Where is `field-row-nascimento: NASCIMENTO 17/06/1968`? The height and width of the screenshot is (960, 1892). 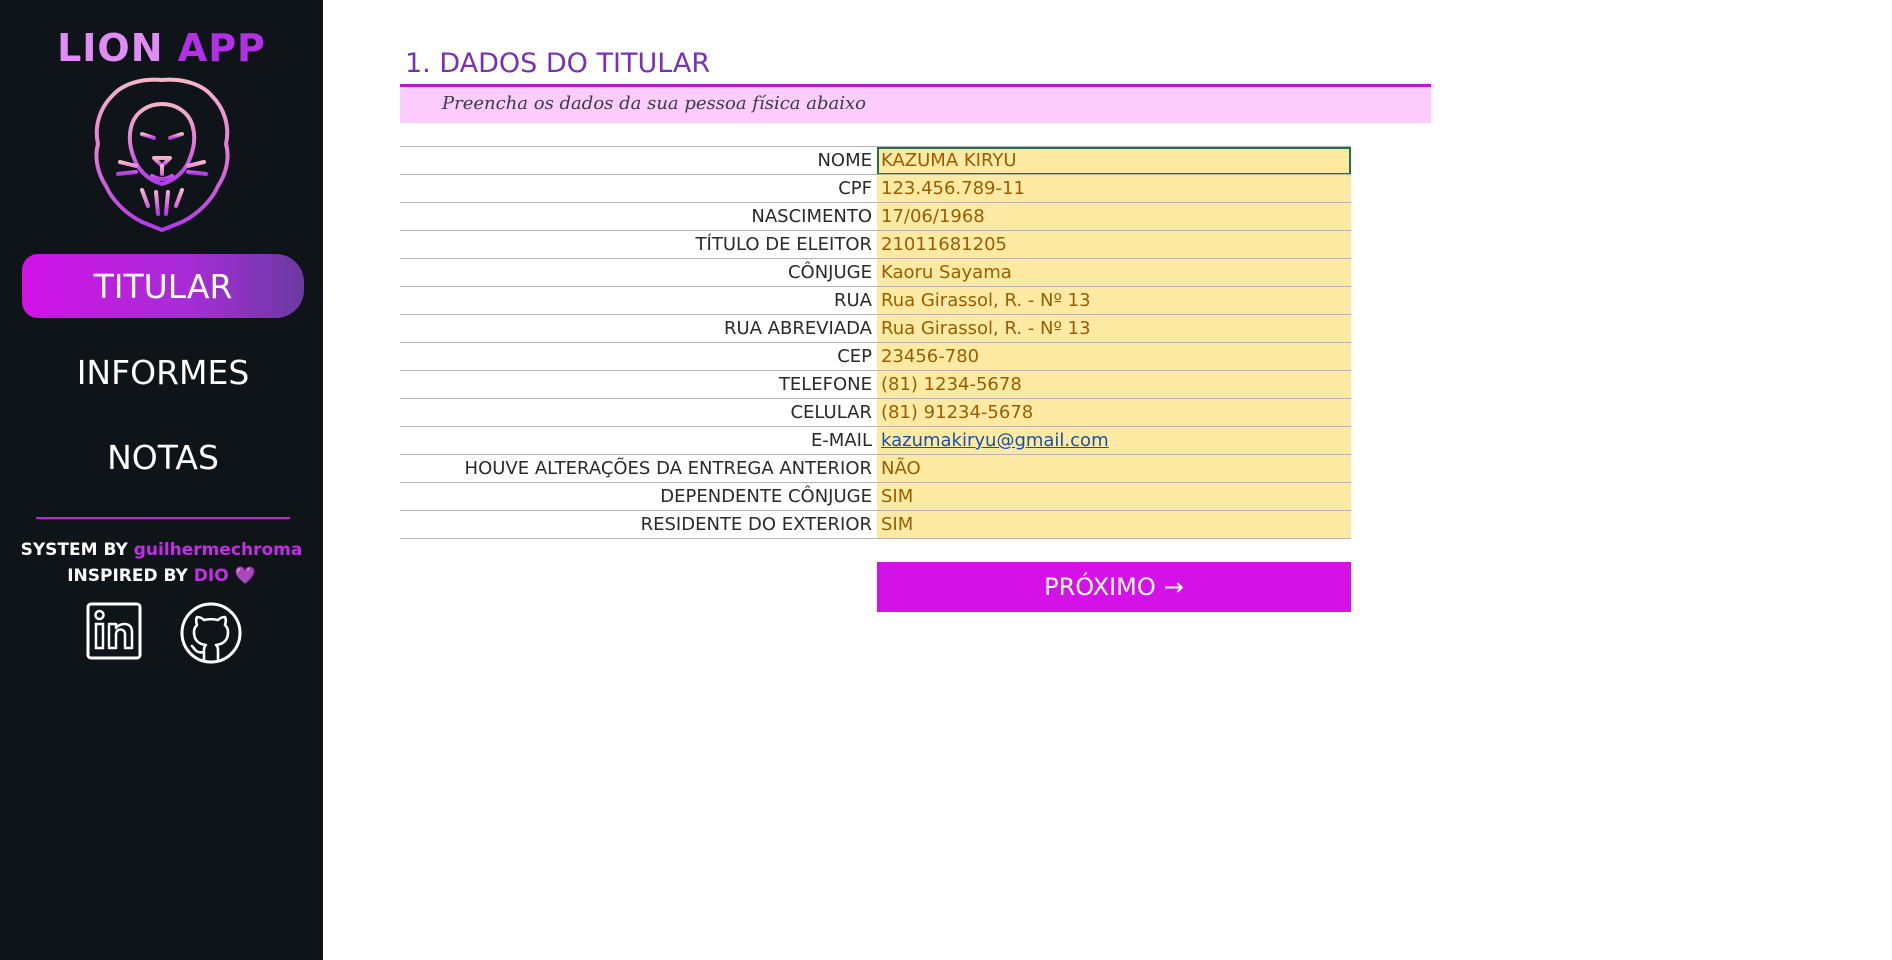
field-row-nascimento: NASCIMENTO 17/06/1968 is located at coordinates (875, 216).